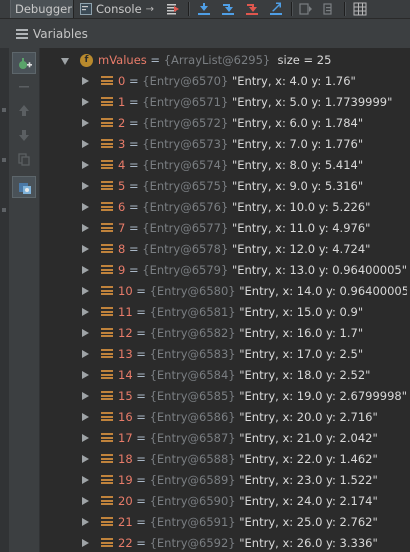 This screenshot has height=552, width=410. What do you see at coordinates (24, 63) in the screenshot?
I see `new-watch-button` at bounding box center [24, 63].